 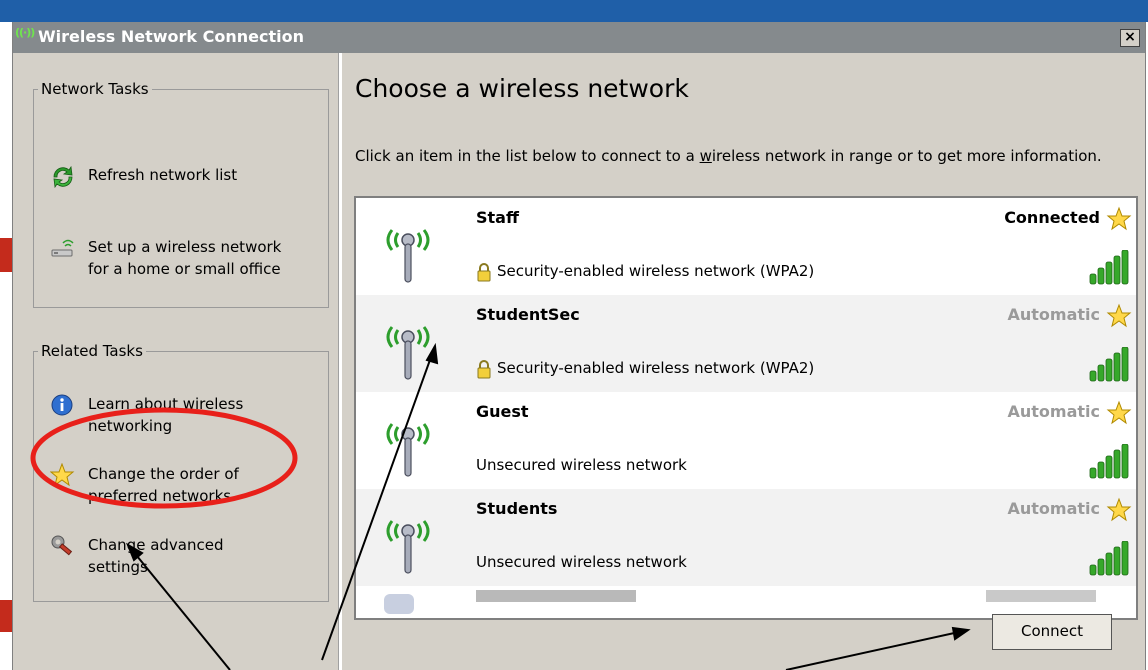 I want to click on instruction-accelerator: w, so click(x=705, y=156).